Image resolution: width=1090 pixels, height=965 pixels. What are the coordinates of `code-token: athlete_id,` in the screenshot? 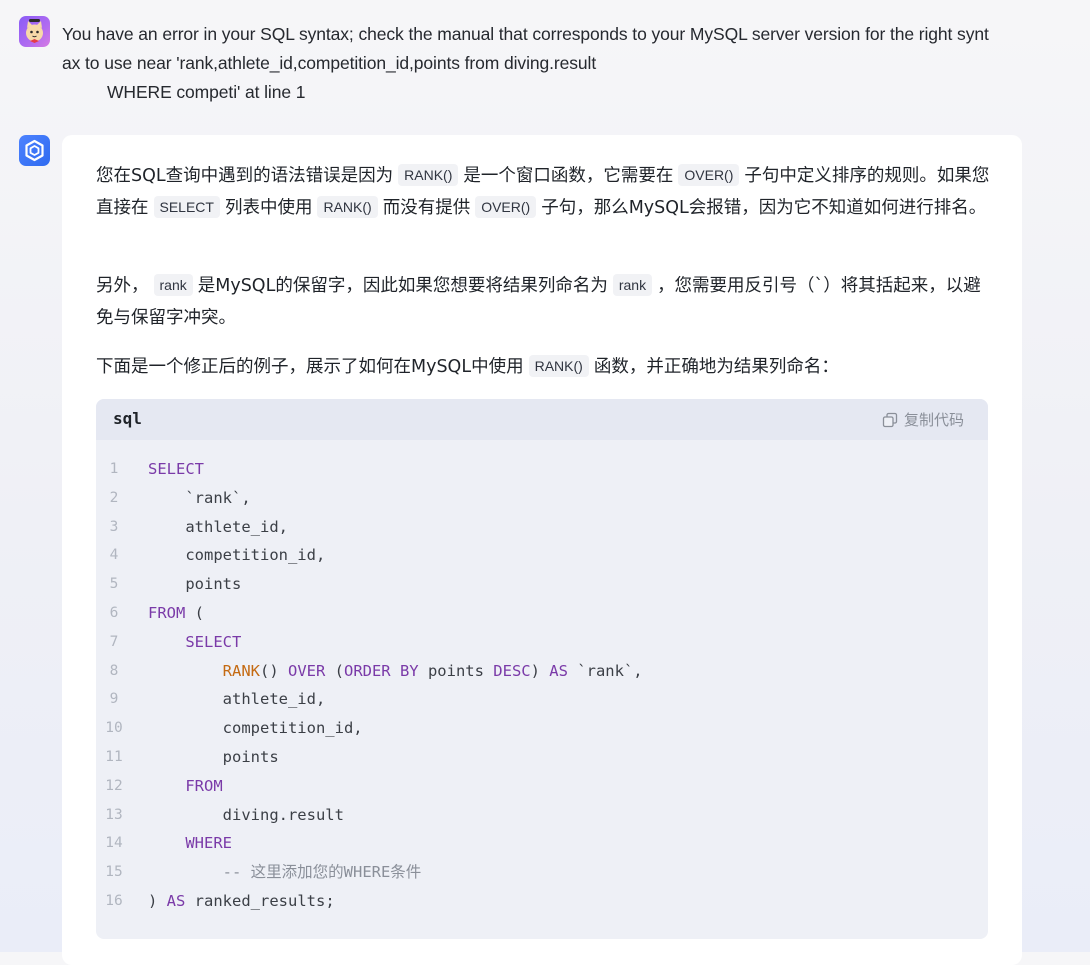 It's located at (218, 526).